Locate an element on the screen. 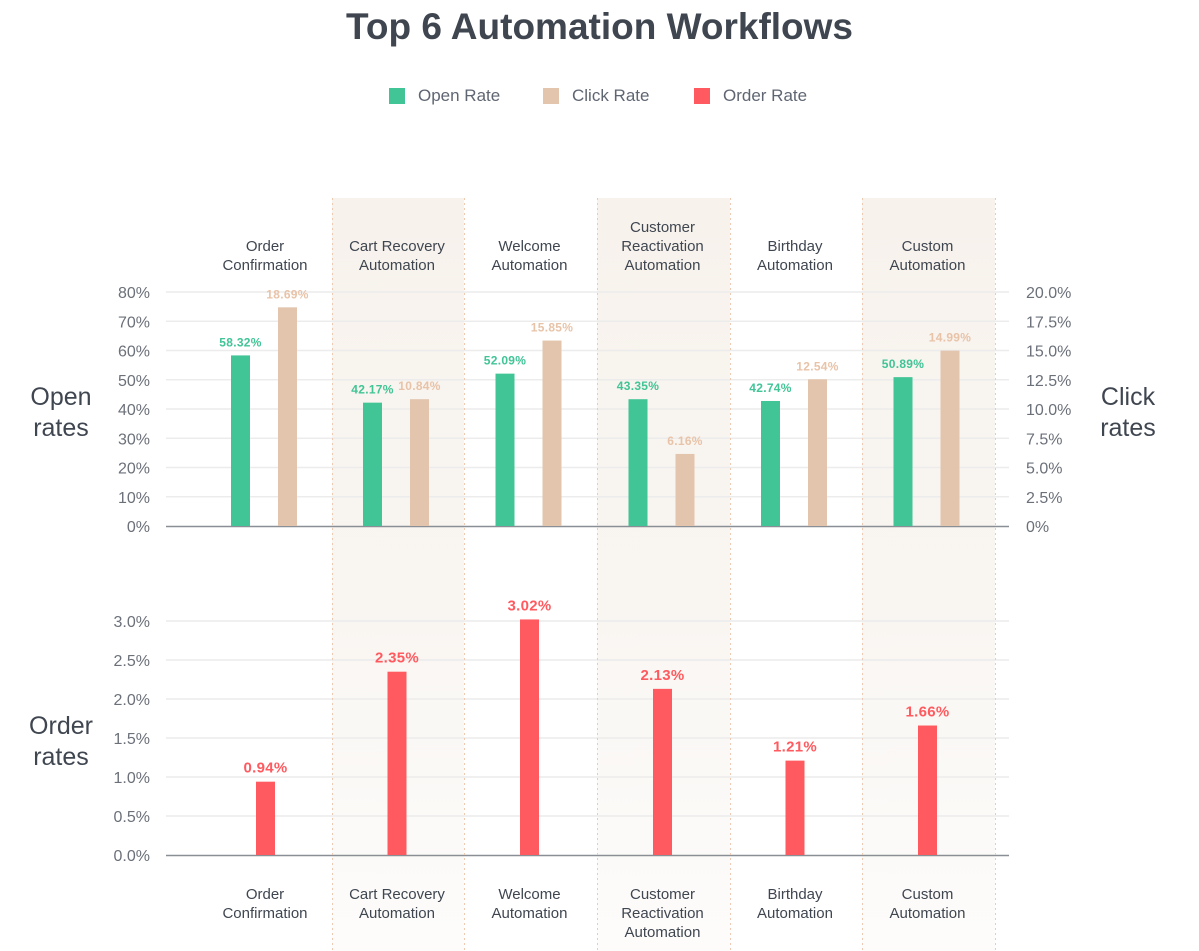  bar-order-rate-custom-automation is located at coordinates (927, 790).